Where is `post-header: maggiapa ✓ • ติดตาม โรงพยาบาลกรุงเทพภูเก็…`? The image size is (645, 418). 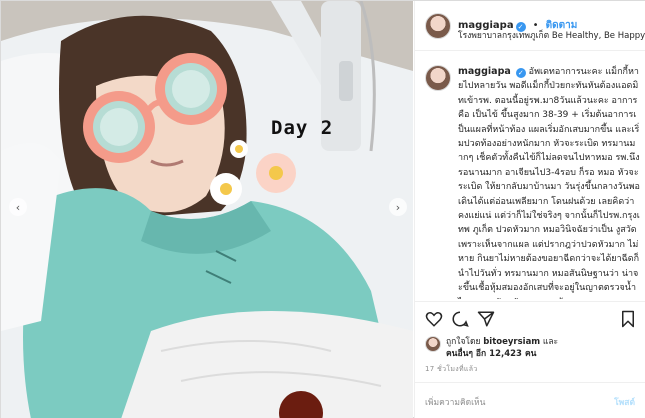
post-header: maggiapa ✓ • ติดตาม โรงพยาบาลกรุงเทพภูเก็… is located at coordinates (530, 26).